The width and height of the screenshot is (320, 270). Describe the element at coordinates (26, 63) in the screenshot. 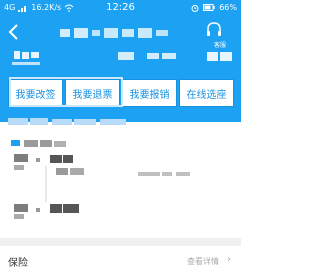

I see `origin-detail-blurred` at that location.